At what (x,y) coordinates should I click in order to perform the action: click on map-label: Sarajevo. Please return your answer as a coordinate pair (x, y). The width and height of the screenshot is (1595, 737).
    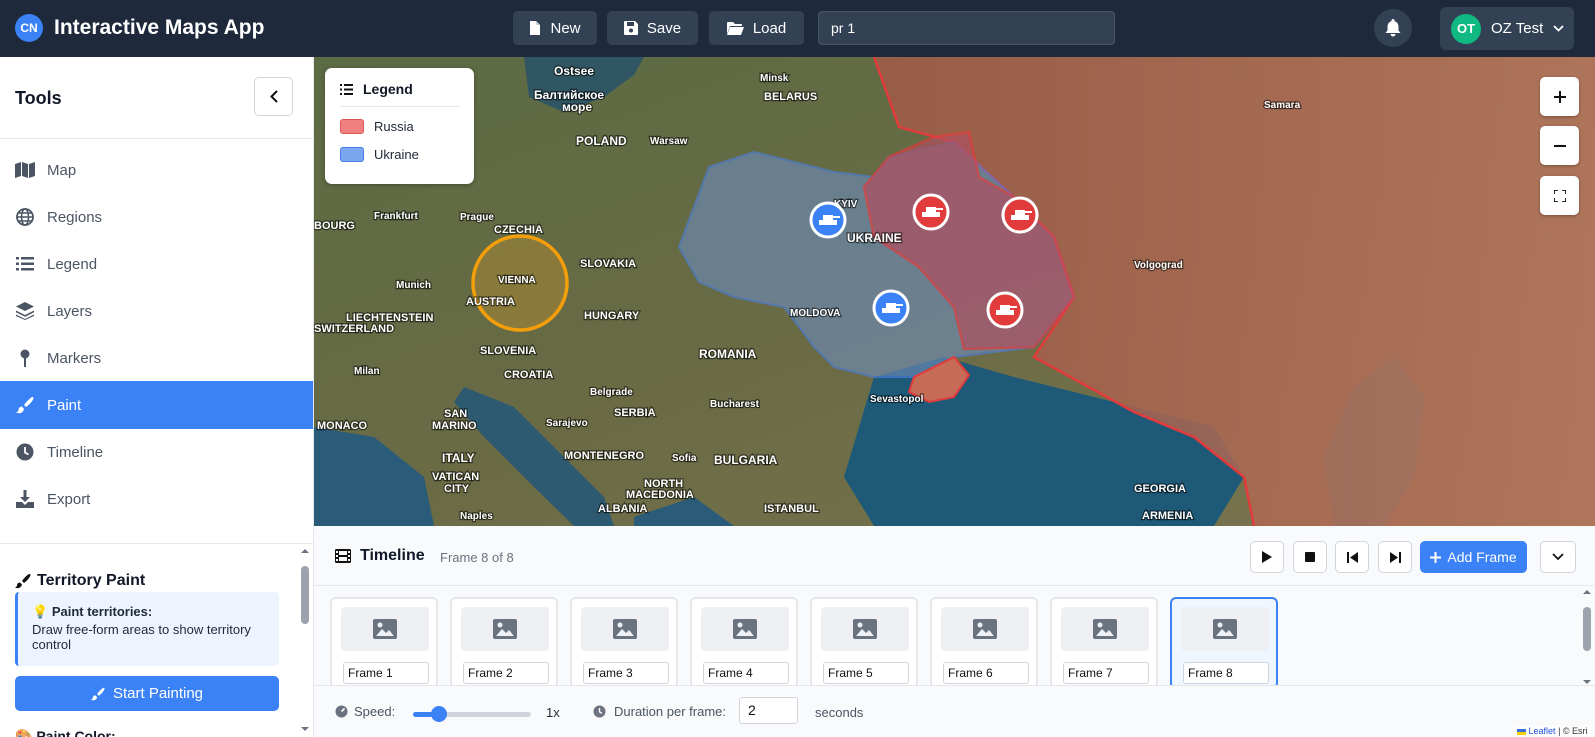
    Looking at the image, I should click on (567, 423).